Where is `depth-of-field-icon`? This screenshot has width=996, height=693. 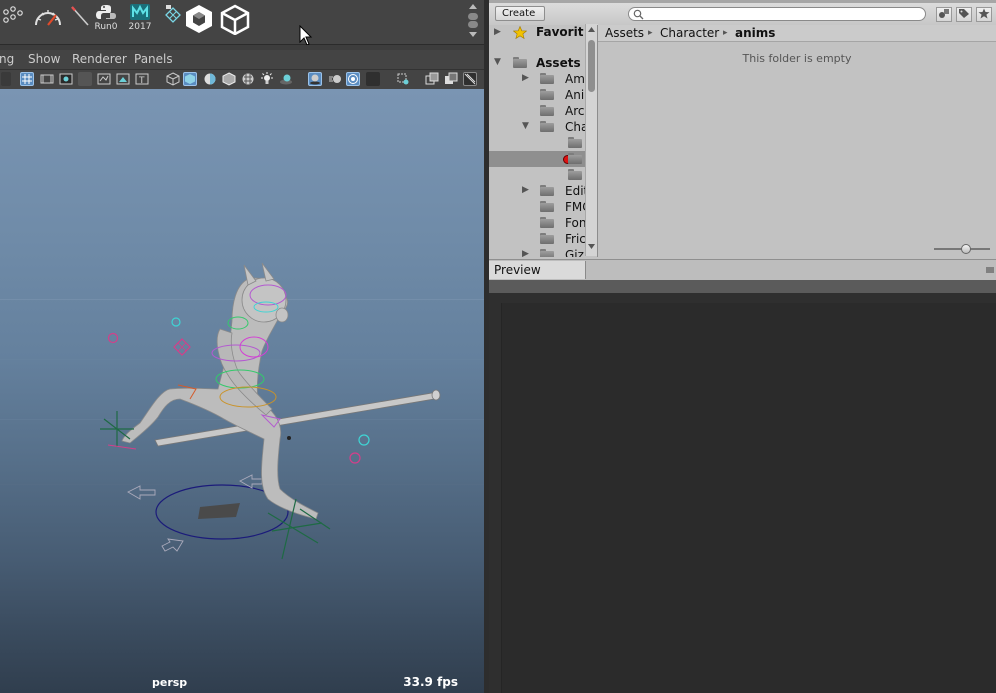
depth-of-field-icon is located at coordinates (373, 79).